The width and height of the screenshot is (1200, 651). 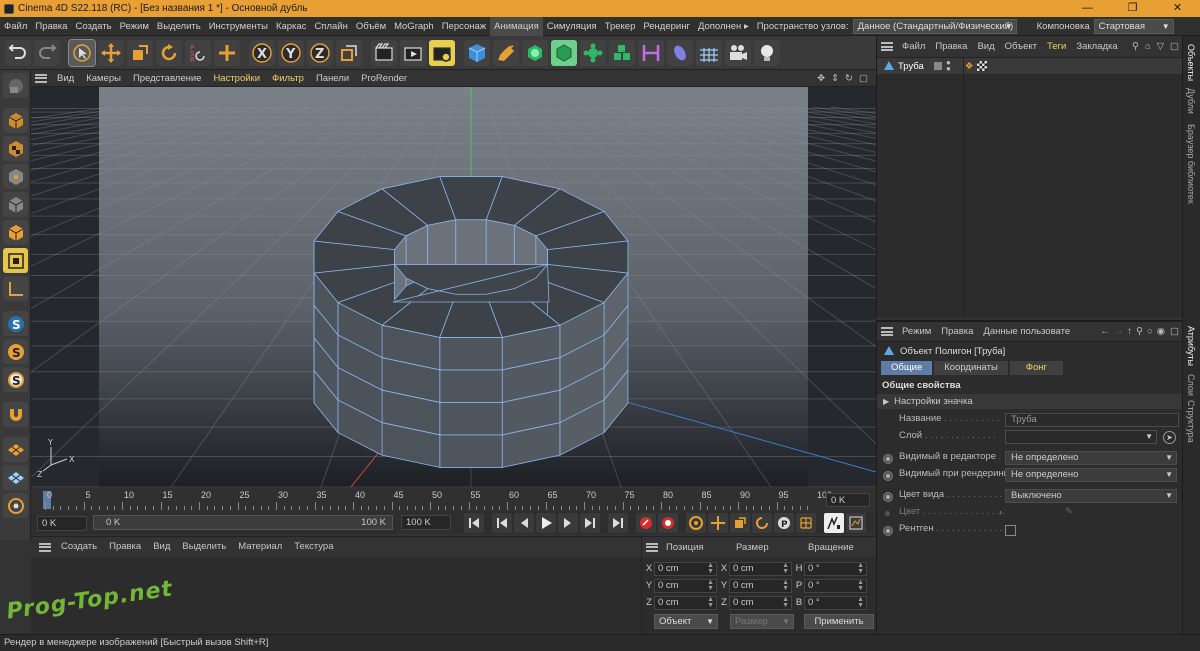 I want to click on back-arrow-icon: ←, so click(x=1105, y=331).